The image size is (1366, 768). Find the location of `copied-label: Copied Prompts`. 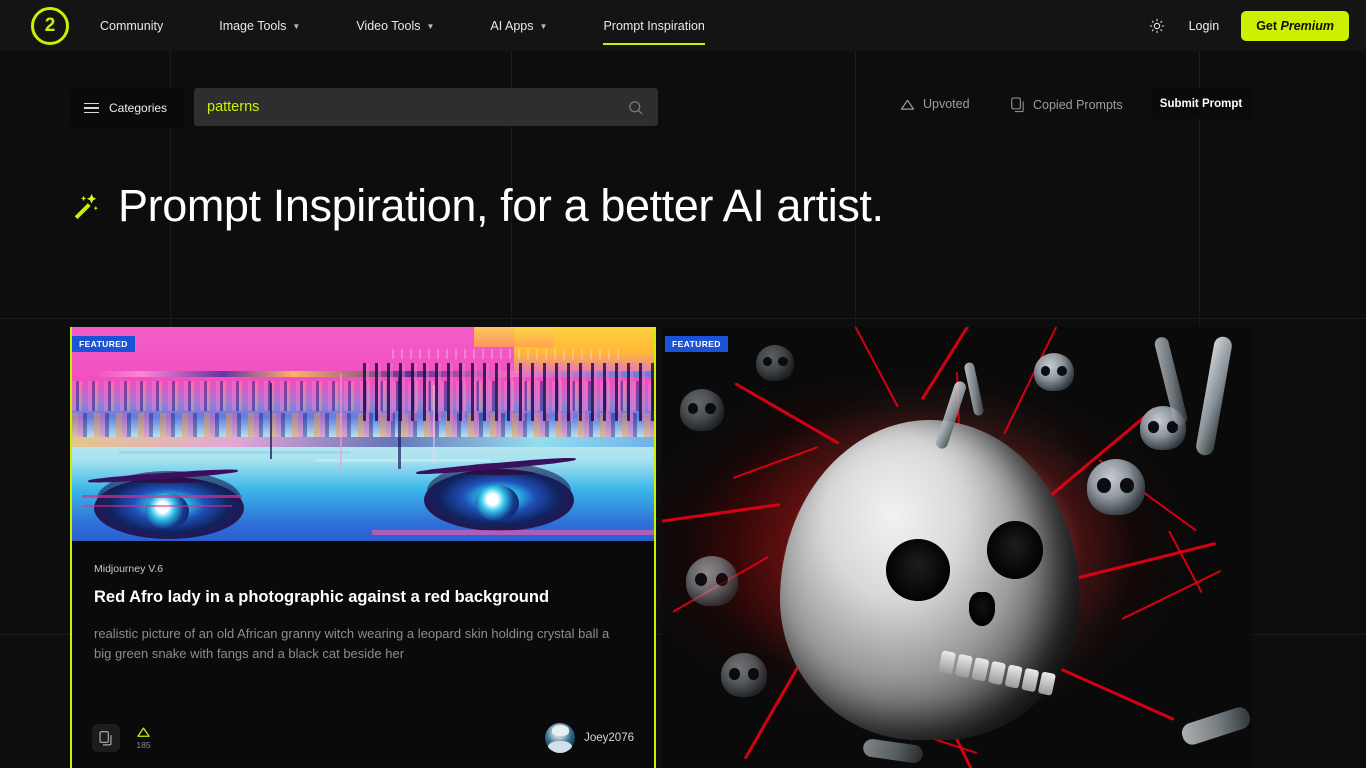

copied-label: Copied Prompts is located at coordinates (1078, 105).